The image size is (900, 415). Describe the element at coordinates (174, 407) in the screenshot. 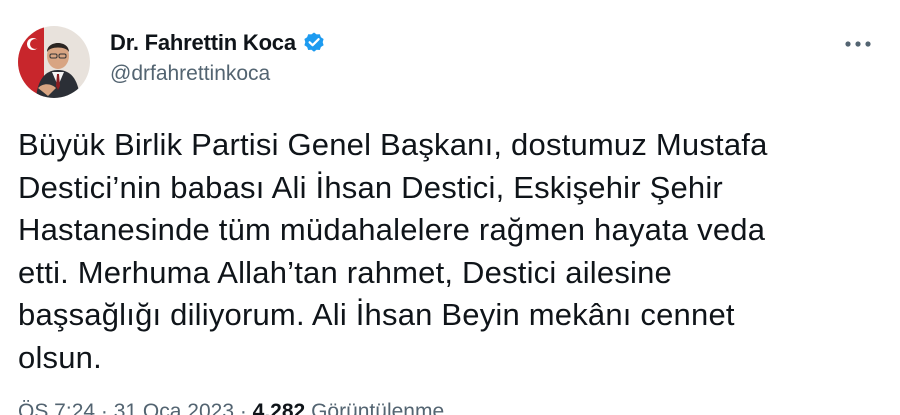

I see `tweet-date: 31 Oca 2023` at that location.